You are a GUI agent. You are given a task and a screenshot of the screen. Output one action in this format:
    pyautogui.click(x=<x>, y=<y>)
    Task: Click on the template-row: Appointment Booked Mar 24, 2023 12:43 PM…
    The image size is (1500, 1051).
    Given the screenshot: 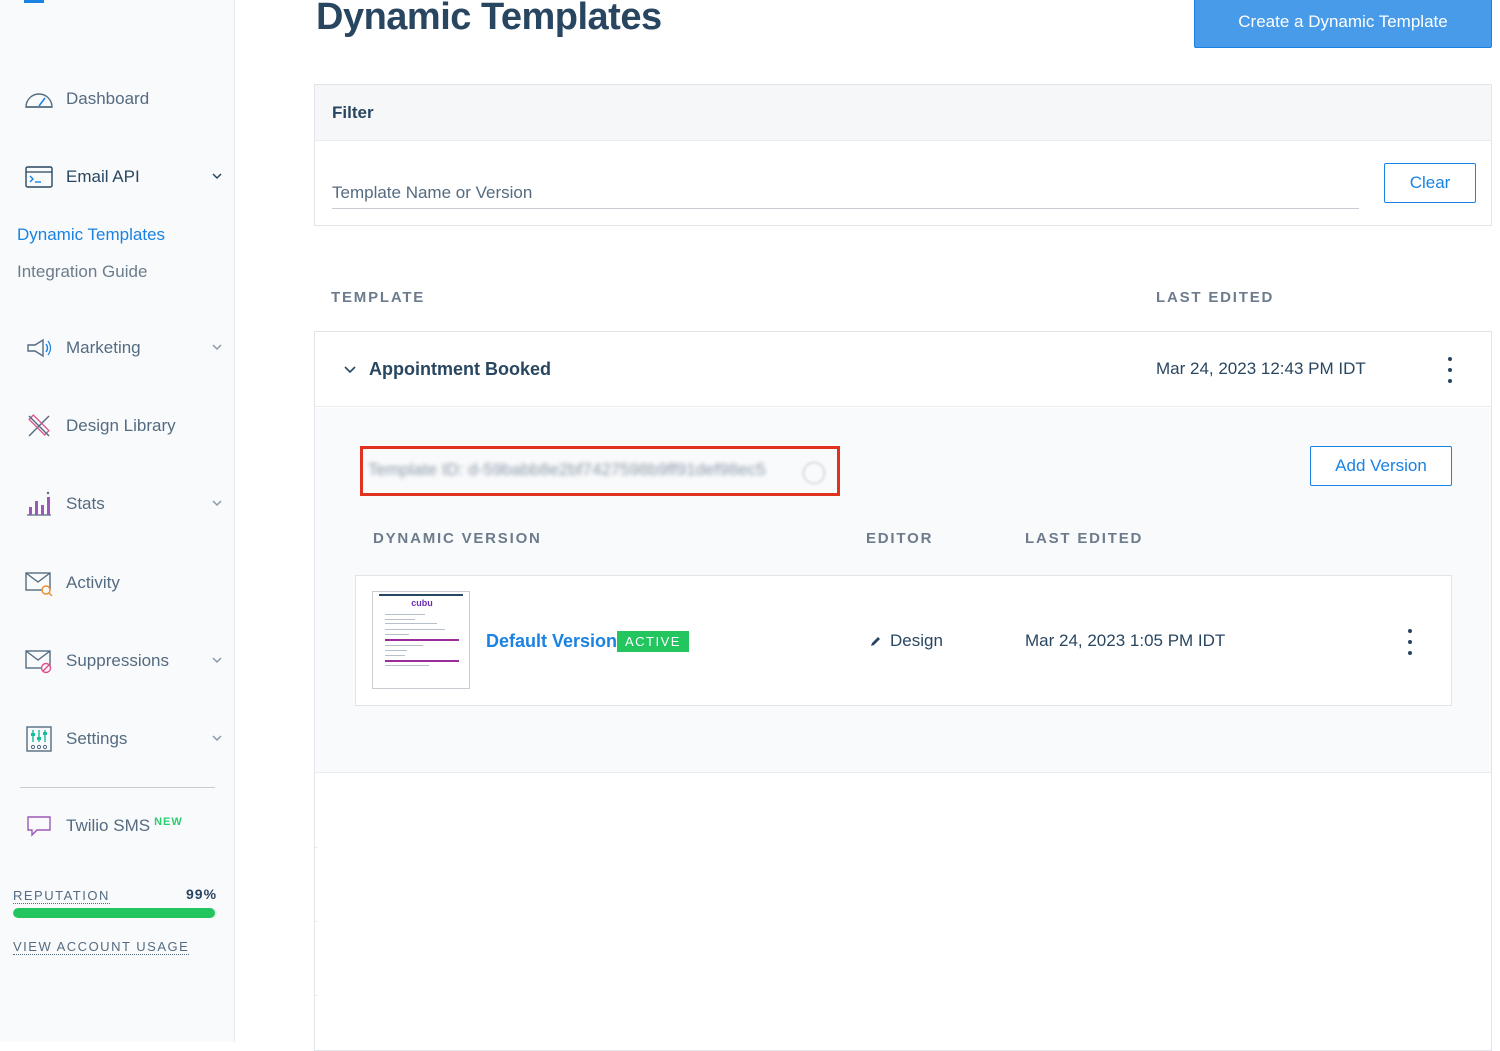 What is the action you would take?
    pyautogui.click(x=903, y=369)
    